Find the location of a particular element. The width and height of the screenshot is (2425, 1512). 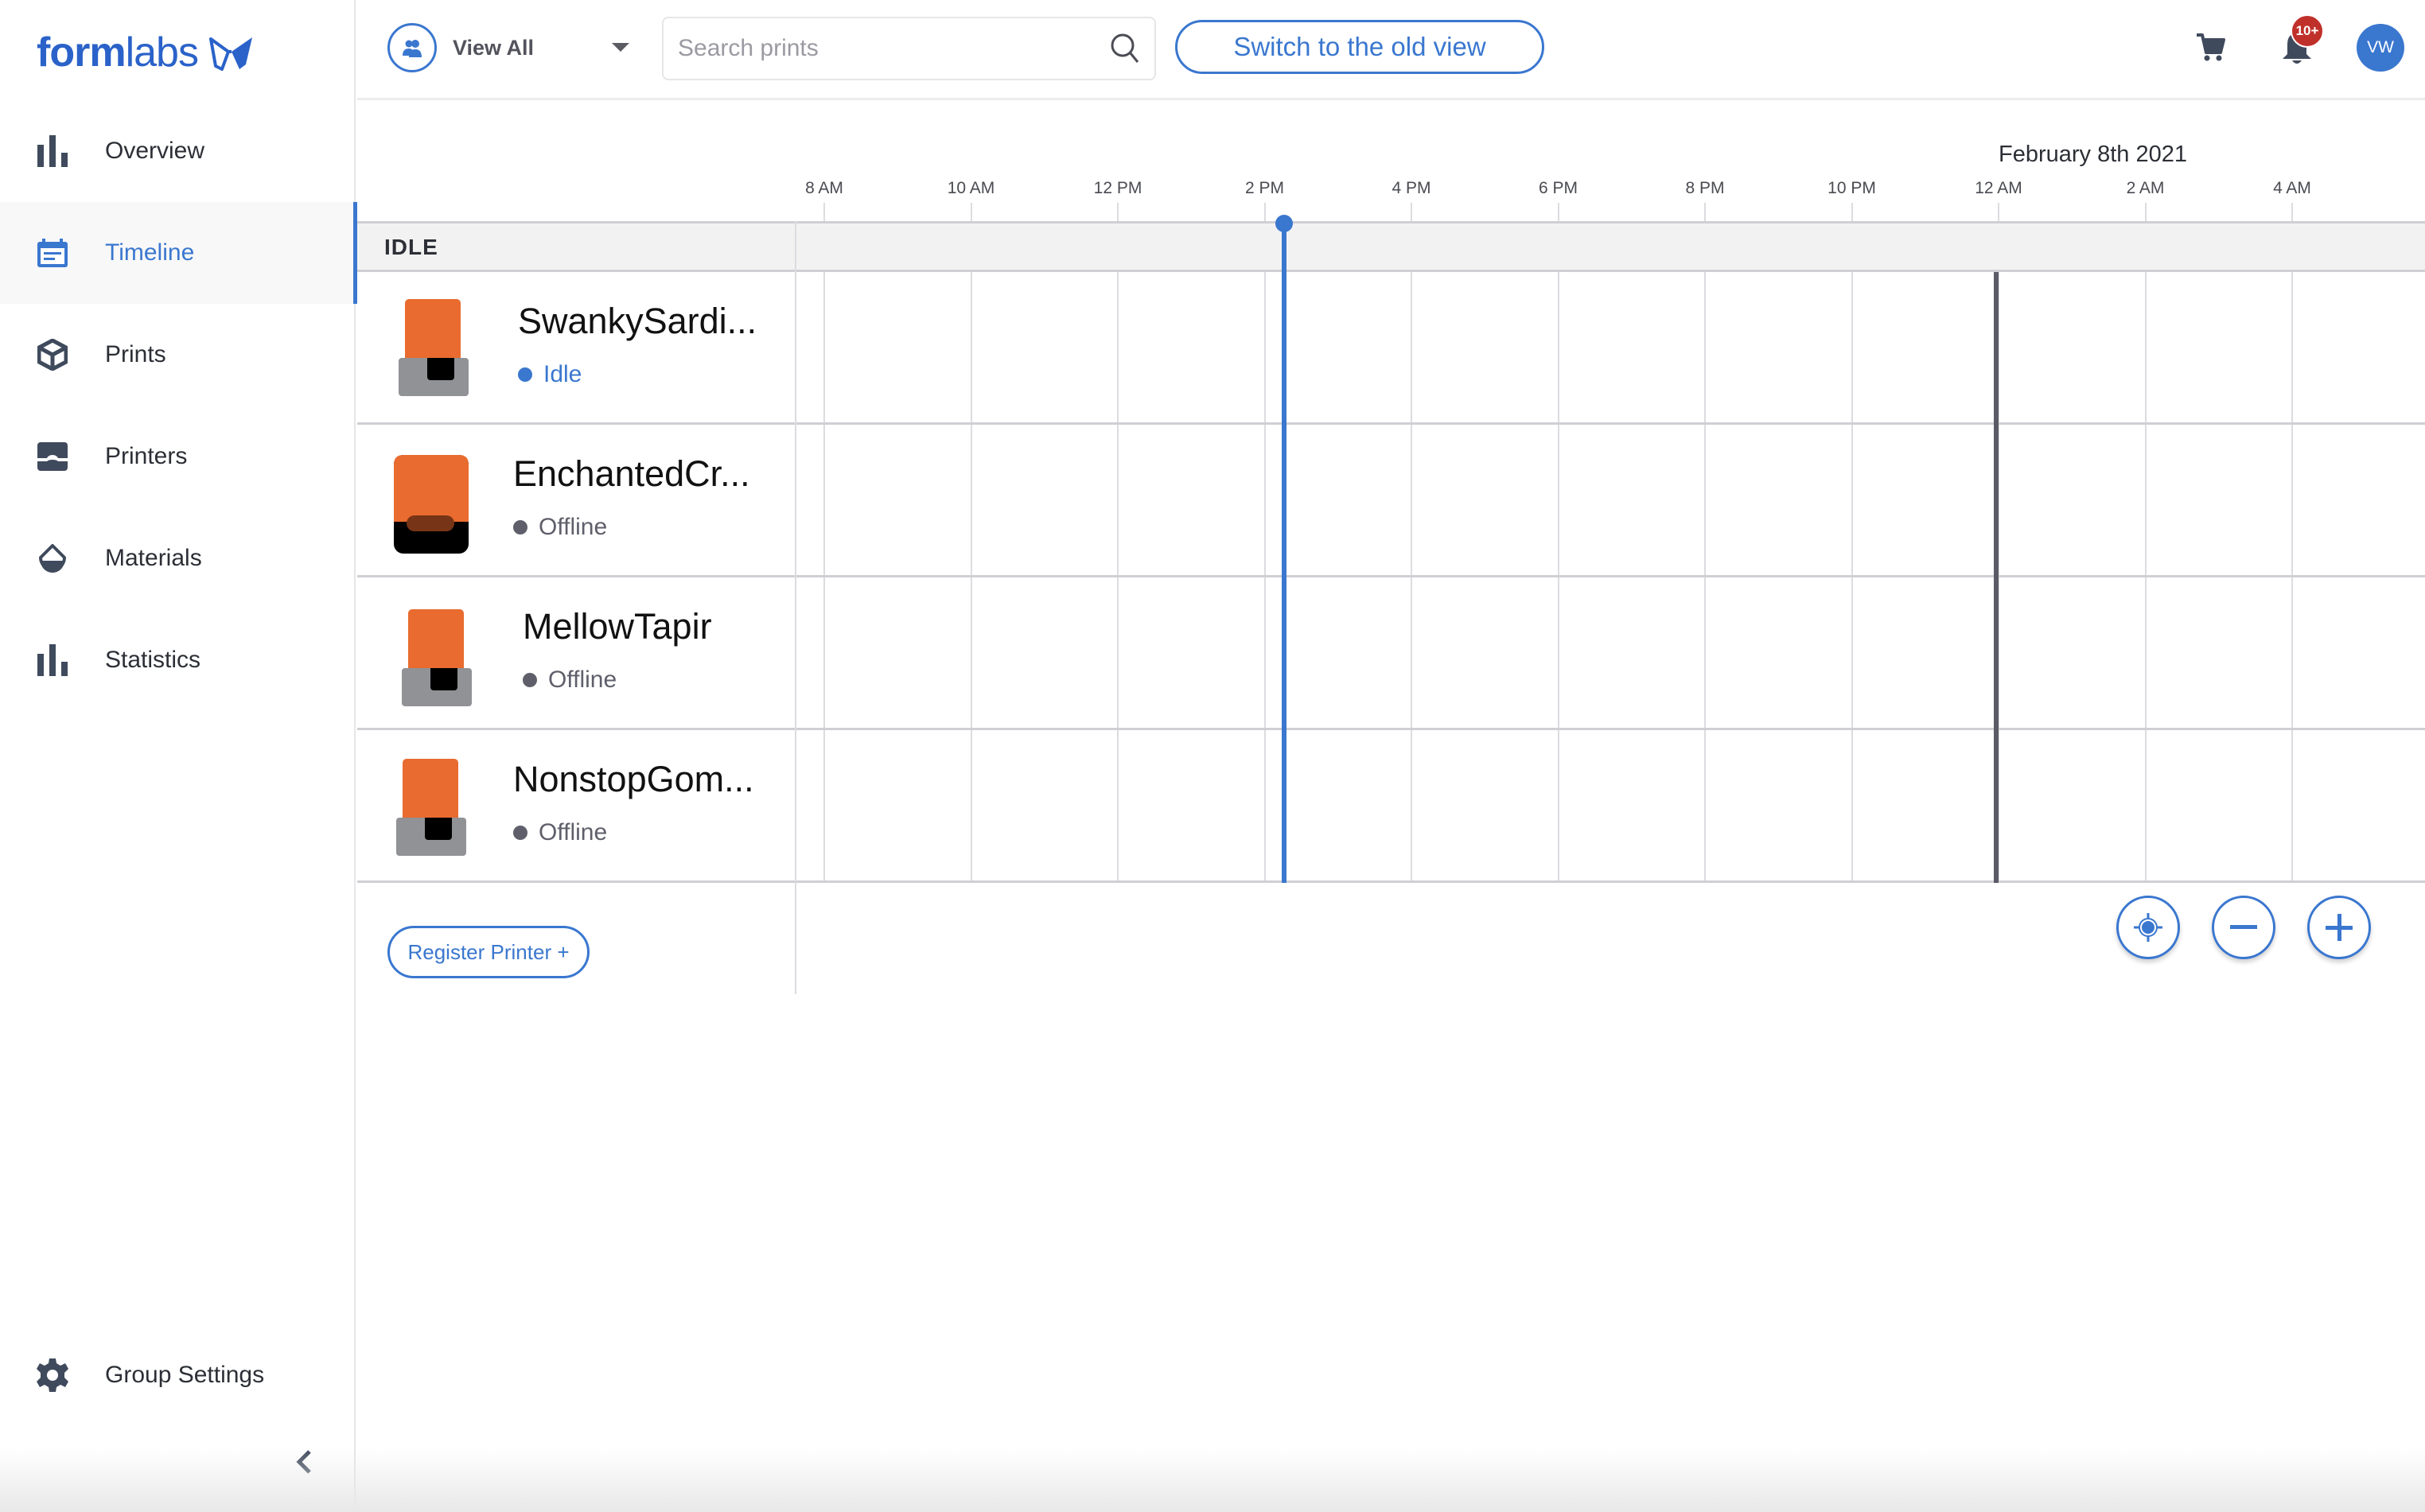

sidebar-item-label: Statistics is located at coordinates (153, 660).